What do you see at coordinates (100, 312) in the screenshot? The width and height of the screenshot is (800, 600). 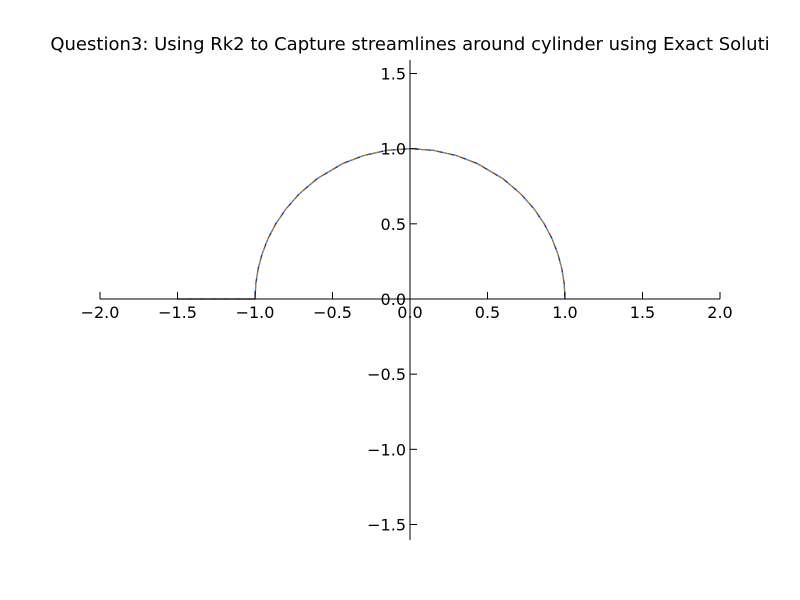 I see `x-tick-label: −2.0` at bounding box center [100, 312].